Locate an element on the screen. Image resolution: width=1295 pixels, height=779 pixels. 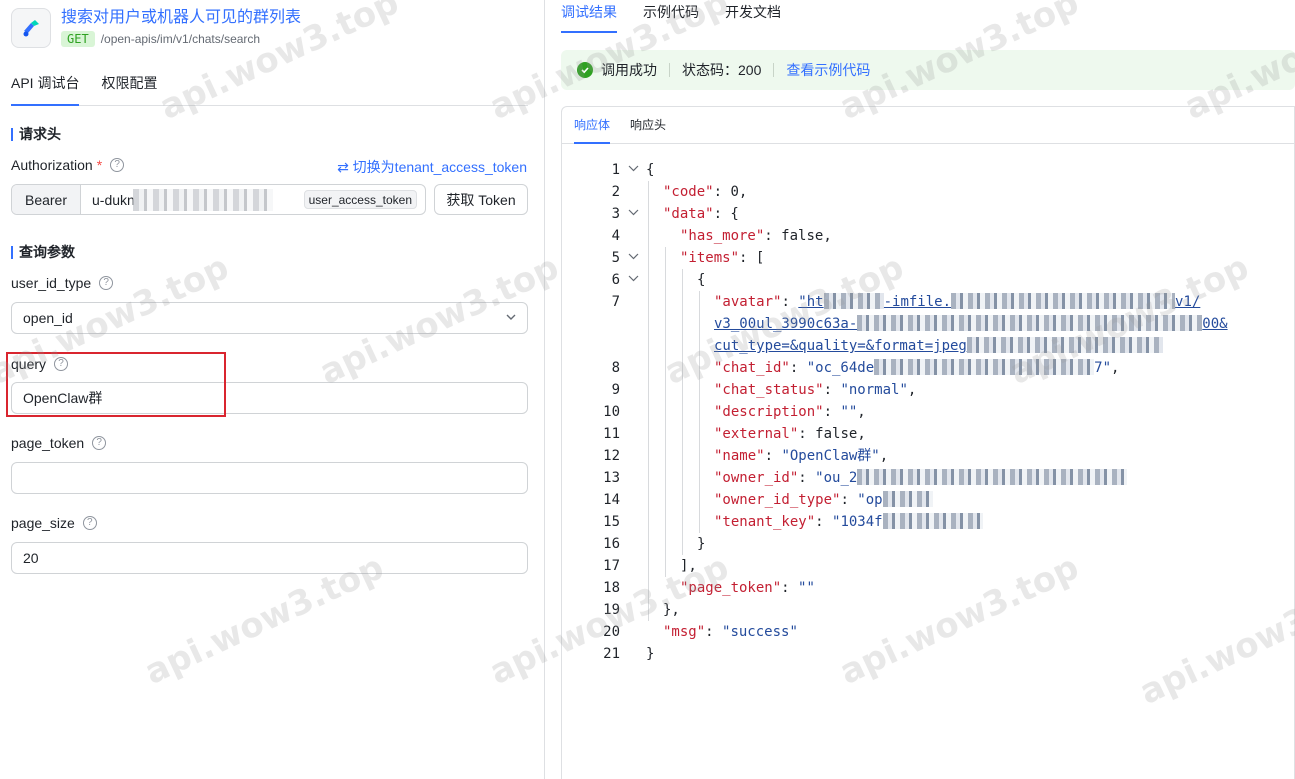
authorization-row: Bearer u-dukn user_access_token 获取 Token is located at coordinates (269, 199).